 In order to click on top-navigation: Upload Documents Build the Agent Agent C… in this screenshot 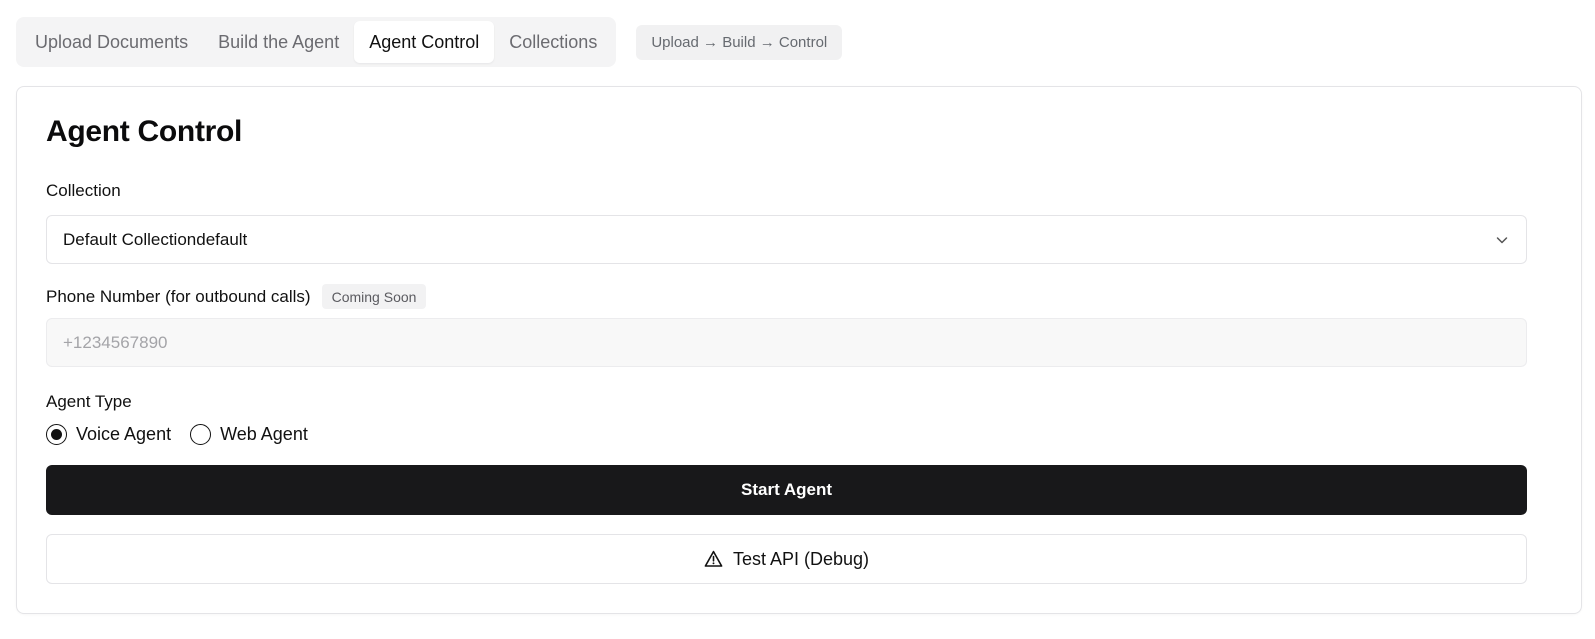, I will do `click(429, 42)`.